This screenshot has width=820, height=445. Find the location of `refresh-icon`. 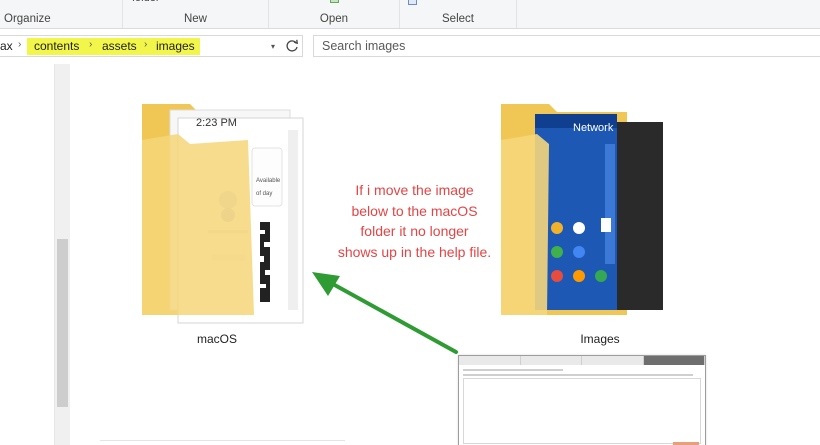

refresh-icon is located at coordinates (292, 46).